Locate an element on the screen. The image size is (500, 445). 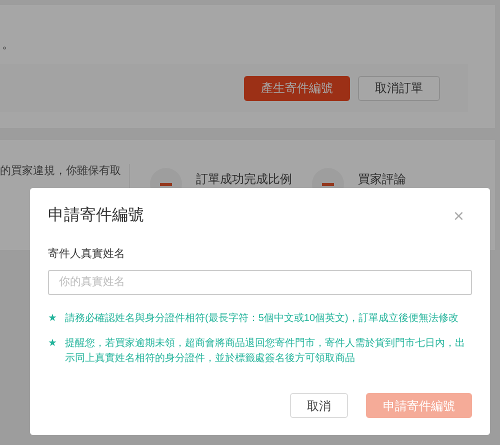
cancel-button: 取消 is located at coordinates (319, 405).